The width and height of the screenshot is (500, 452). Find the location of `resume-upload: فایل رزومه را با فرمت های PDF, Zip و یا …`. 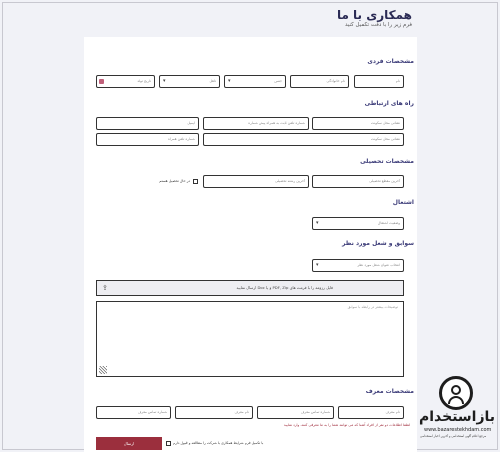

resume-upload: فایل رزومه را با فرمت های PDF, Zip و یا … is located at coordinates (250, 288).